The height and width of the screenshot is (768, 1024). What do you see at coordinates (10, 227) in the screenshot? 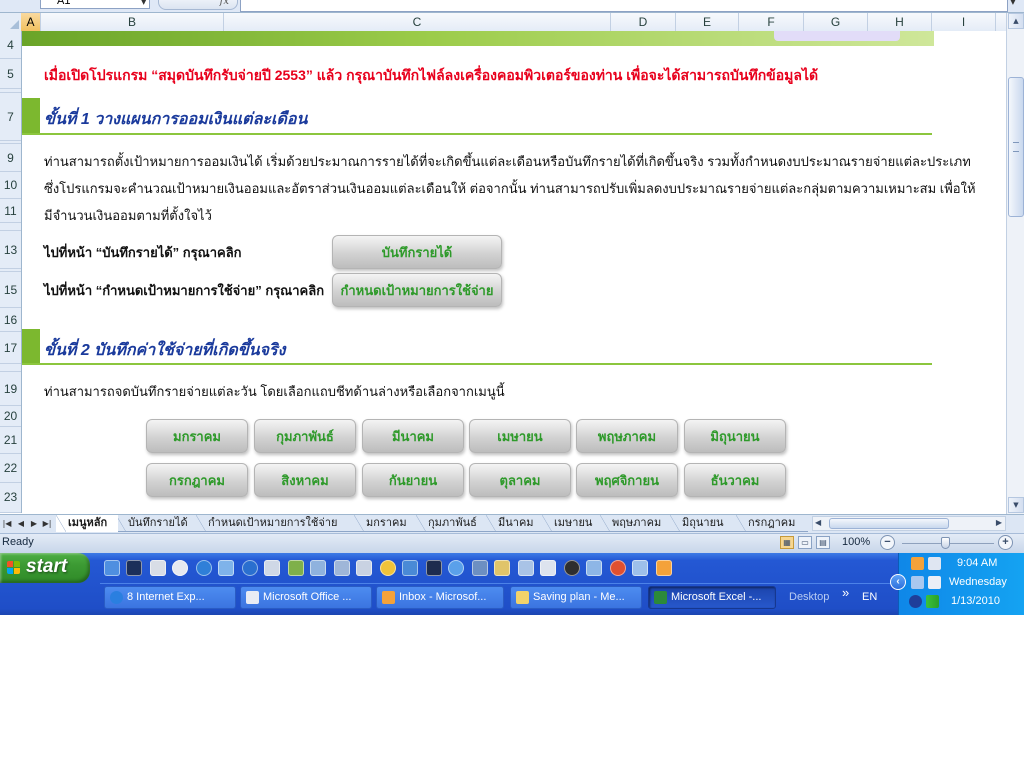
I see `row-header: 12` at bounding box center [10, 227].